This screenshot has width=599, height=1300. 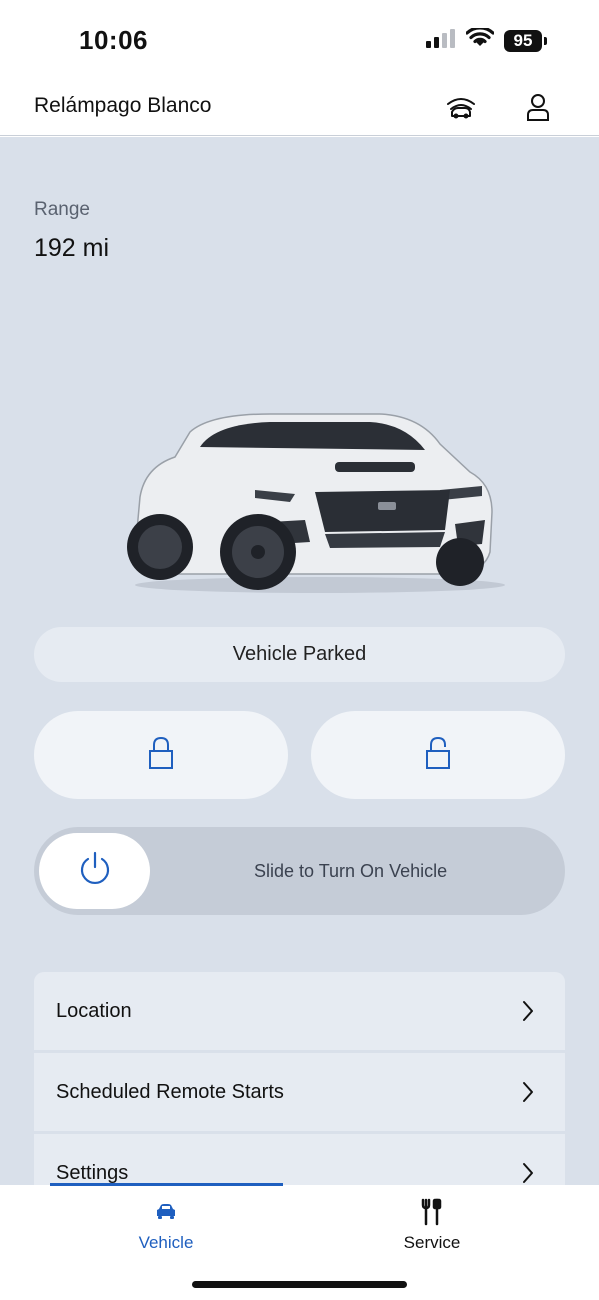 I want to click on tab-service: Service, so click(x=432, y=1224).